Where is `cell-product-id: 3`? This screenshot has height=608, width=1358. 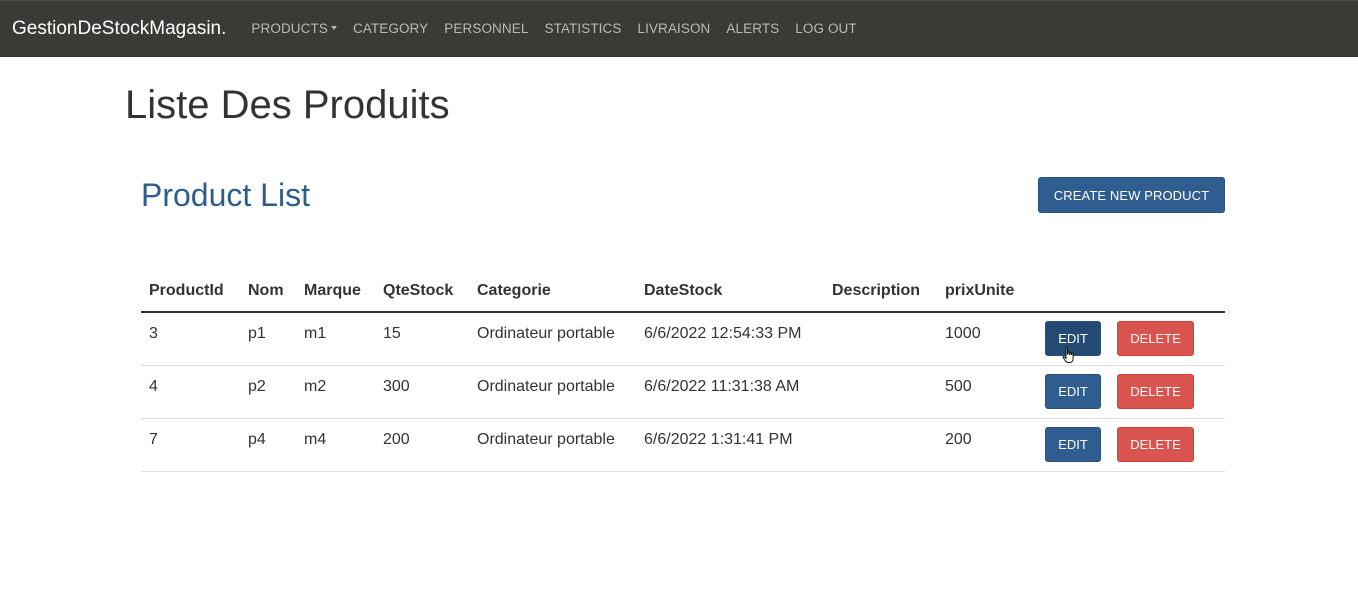
cell-product-id: 3 is located at coordinates (190, 339).